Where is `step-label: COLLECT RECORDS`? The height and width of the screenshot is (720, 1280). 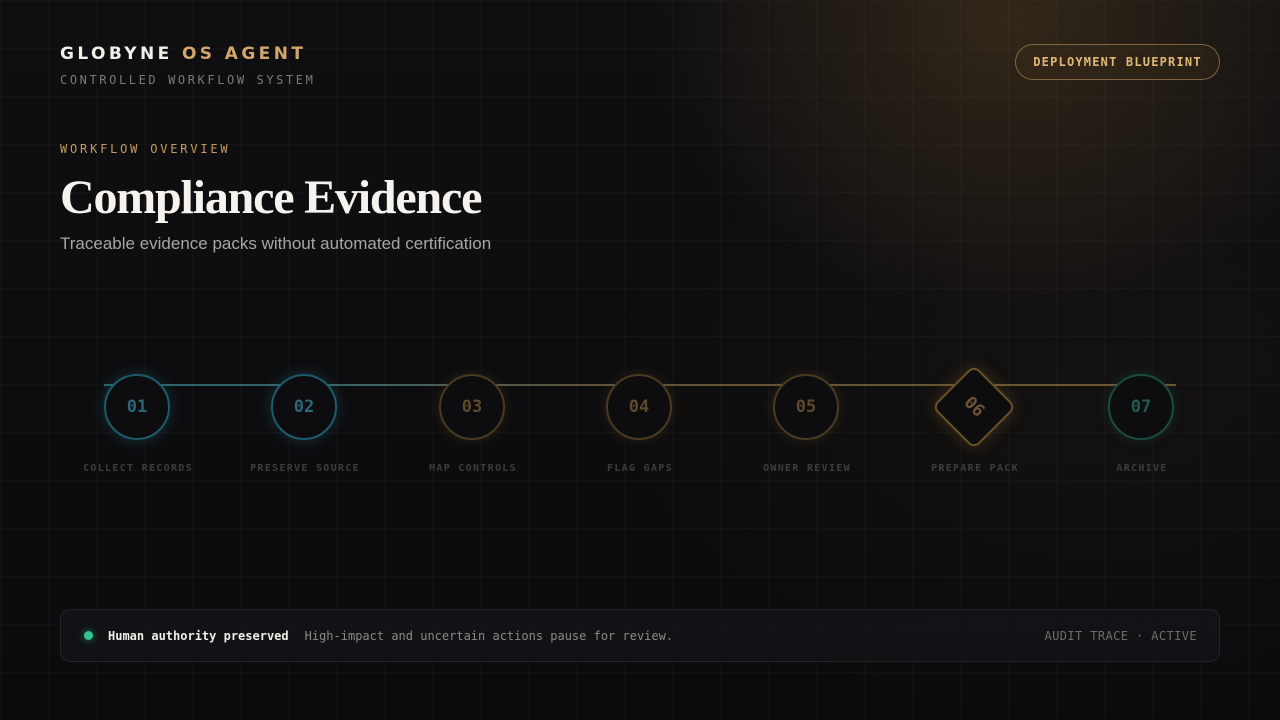 step-label: COLLECT RECORDS is located at coordinates (138, 468).